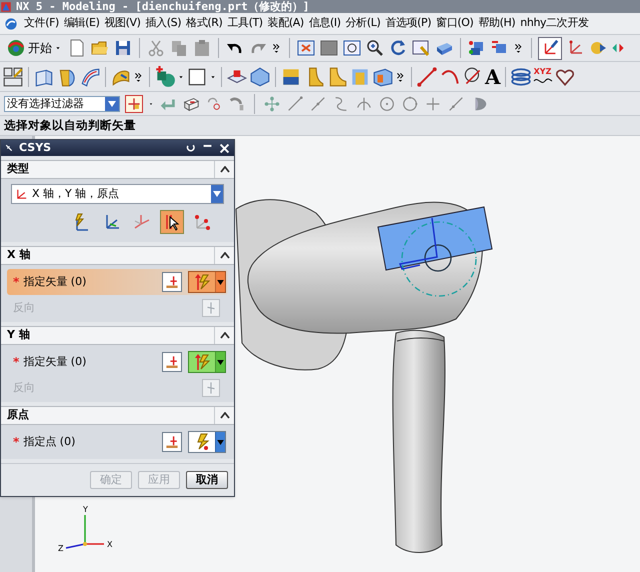 The image size is (640, 572). I want to click on point-on-curve-icon, so click(456, 103).